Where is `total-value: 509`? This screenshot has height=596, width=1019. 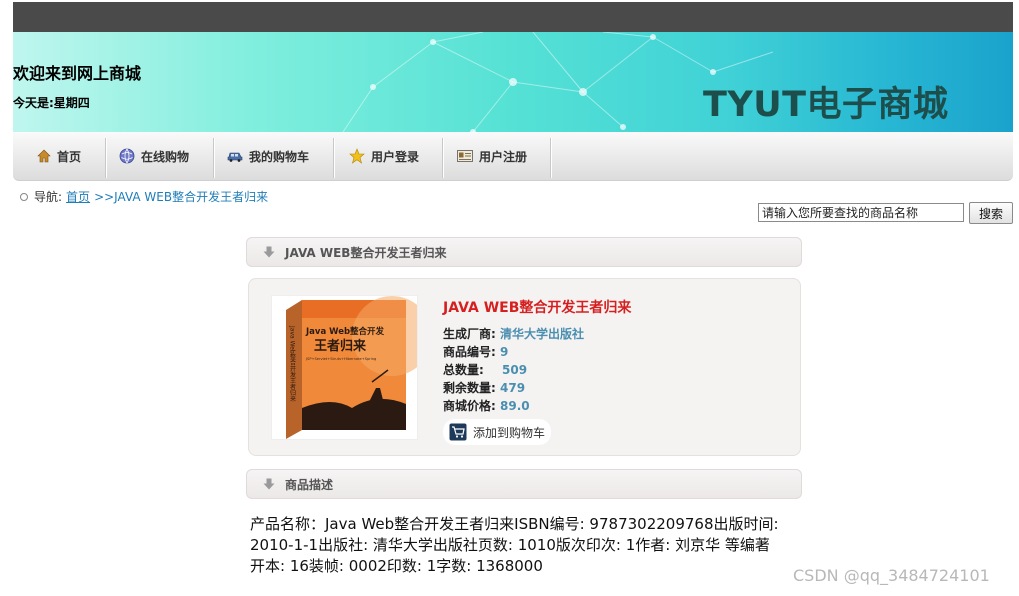
total-value: 509 is located at coordinates (515, 370).